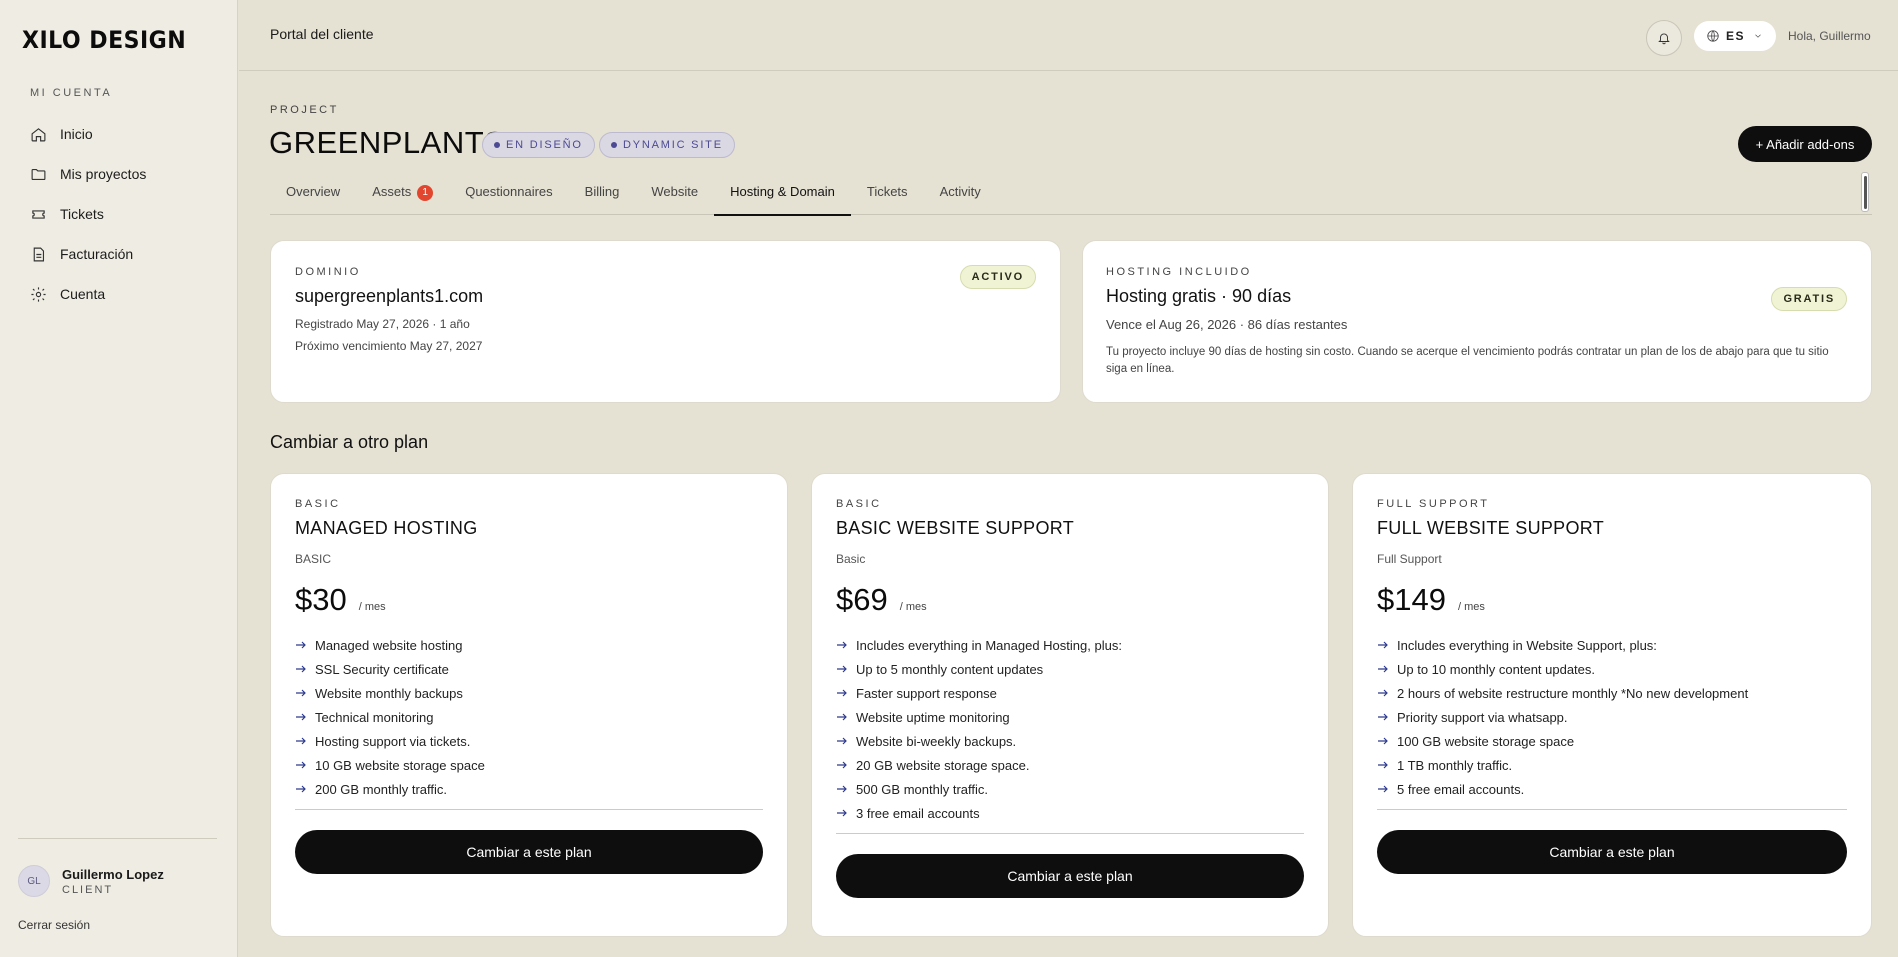 Image resolution: width=1898 pixels, height=957 pixels. I want to click on plan-feature-text: 200 GB monthly traffic., so click(381, 789).